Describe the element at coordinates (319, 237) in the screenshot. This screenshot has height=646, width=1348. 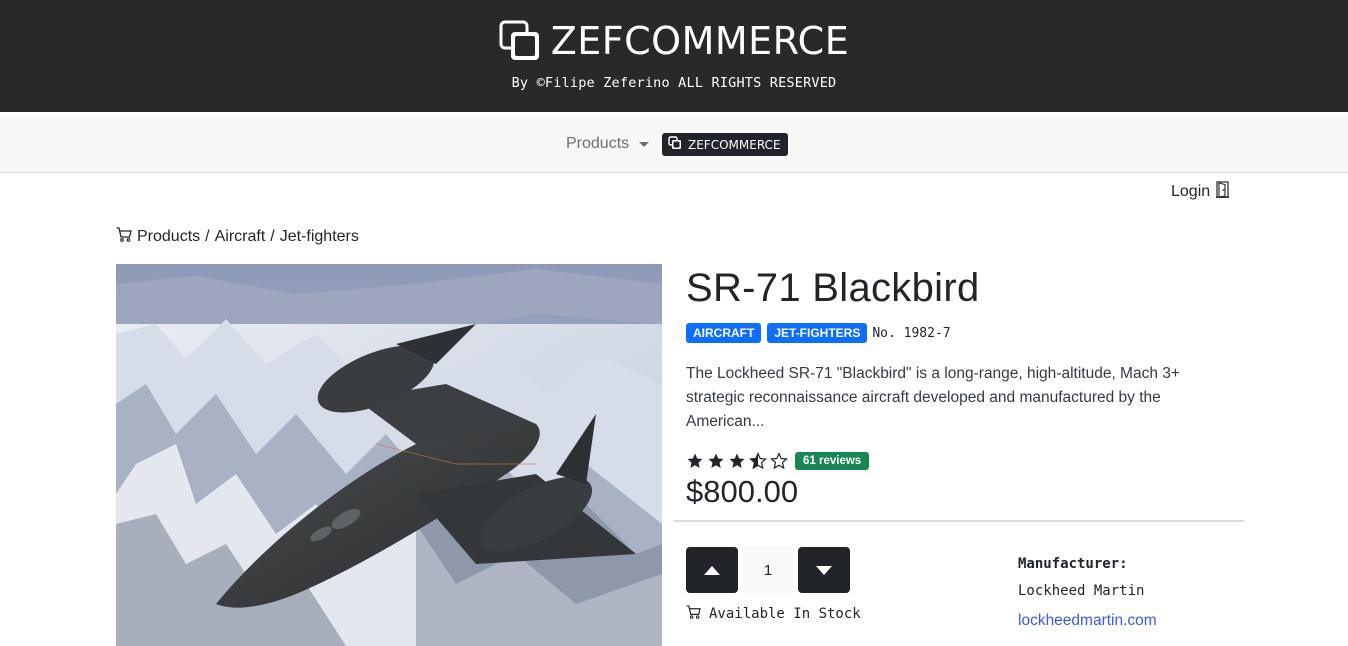
I see `breadcrumb-item-jet-fighters: Jet-fighters` at that location.